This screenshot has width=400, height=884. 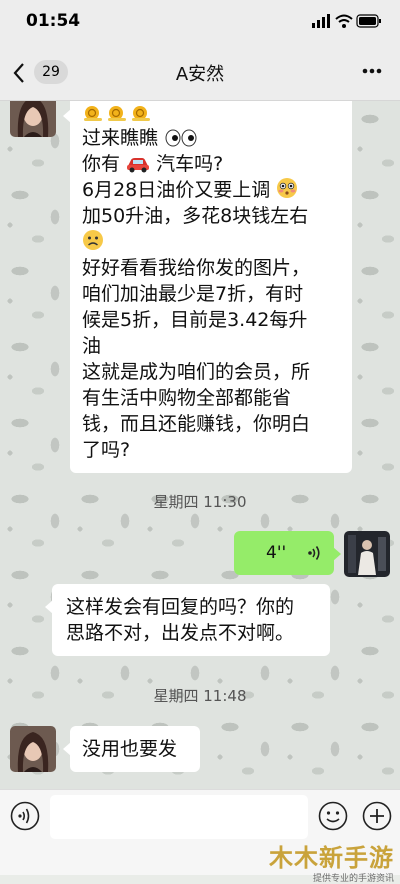 I want to click on more-icon, so click(x=372, y=71).